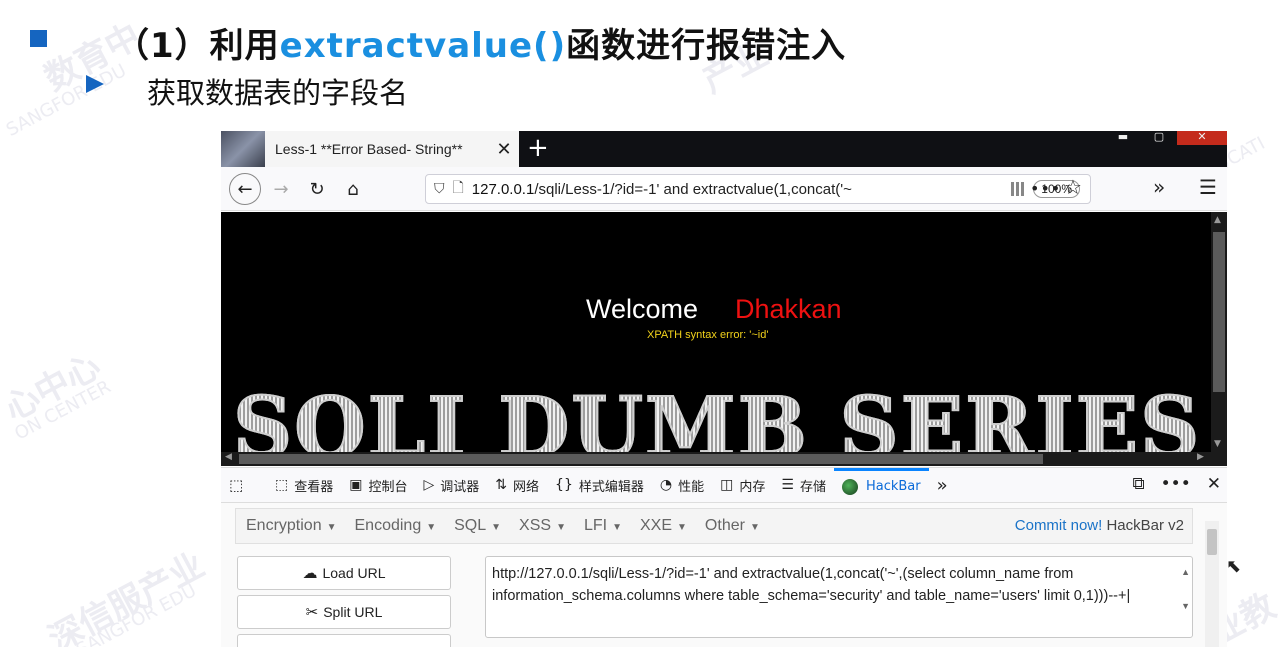 Image resolution: width=1278 pixels, height=647 pixels. Describe the element at coordinates (1123, 138) in the screenshot. I see `minimize-icon: ▬` at that location.